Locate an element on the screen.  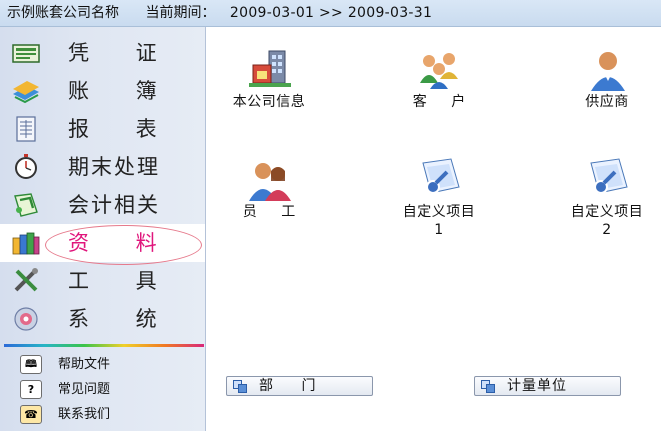
sidebar-divider is located at coordinates (104, 345).